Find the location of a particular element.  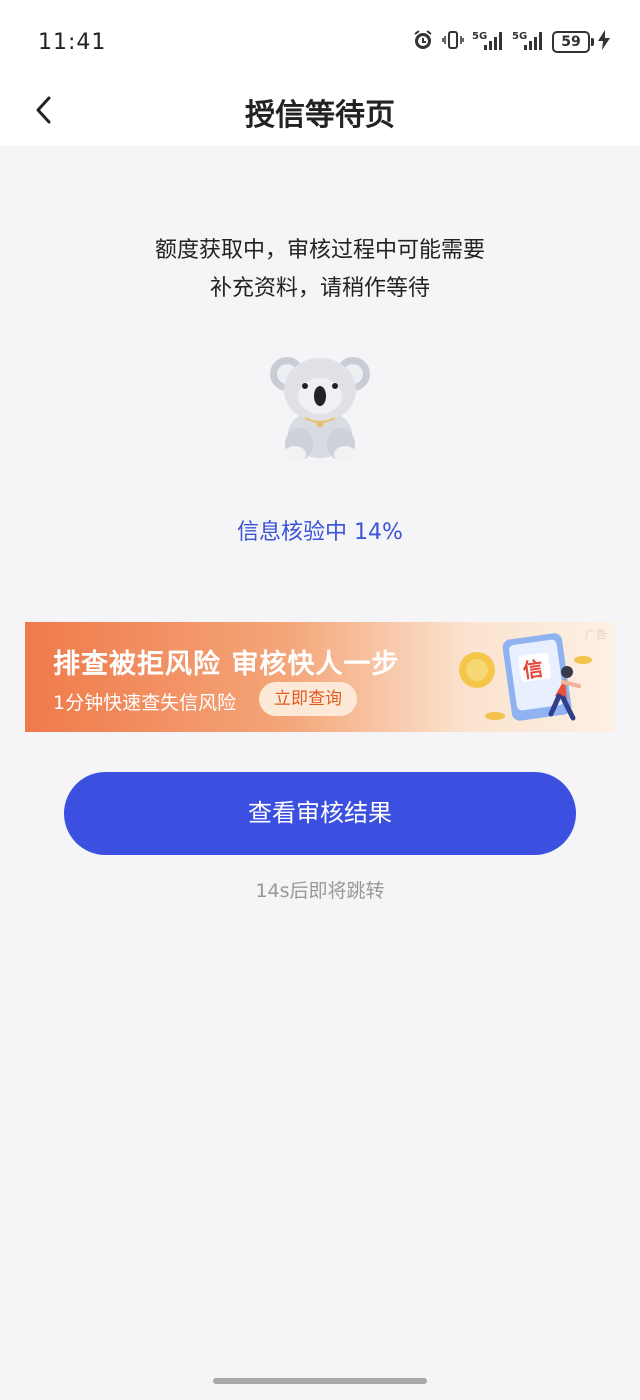

home-indicator is located at coordinates (320, 1381).